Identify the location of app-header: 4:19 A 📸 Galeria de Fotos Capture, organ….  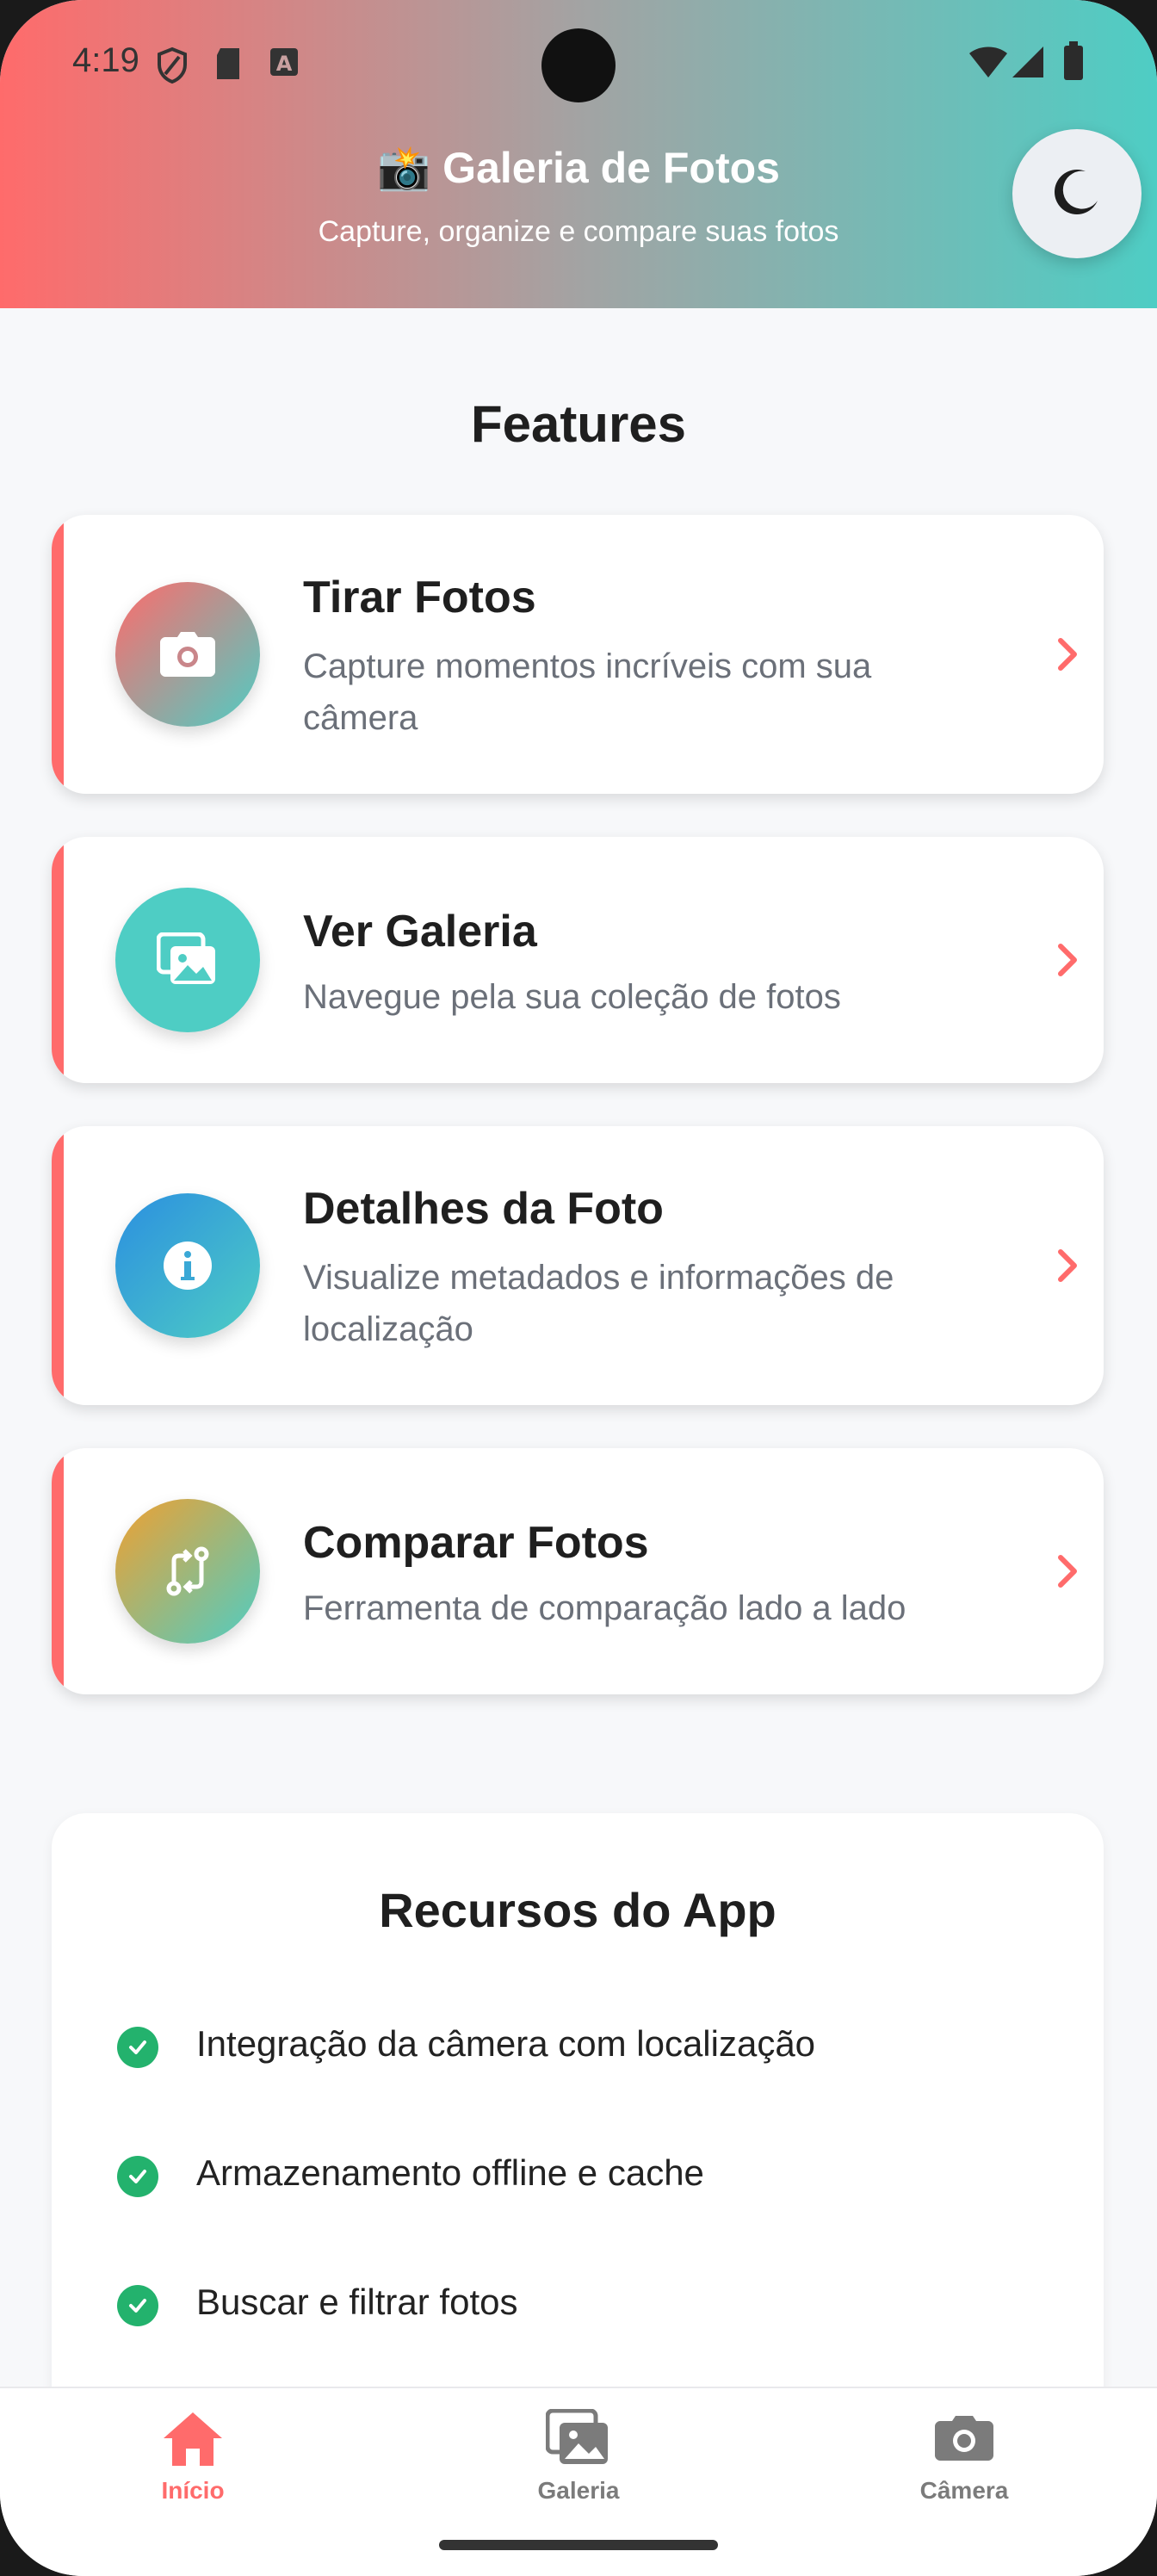
(579, 154).